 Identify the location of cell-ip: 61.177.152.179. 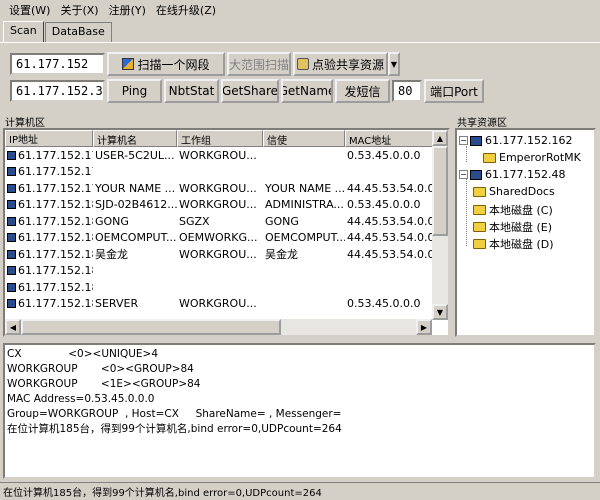
(49, 188).